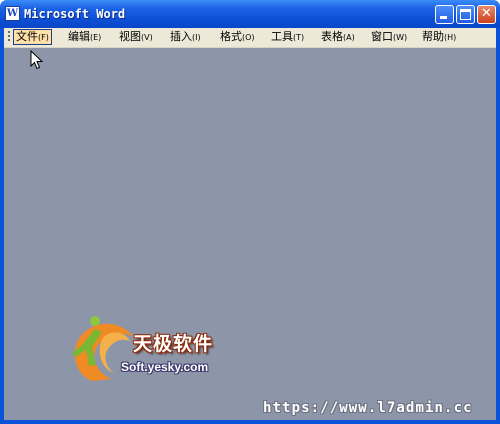 This screenshot has height=424, width=500. Describe the element at coordinates (43, 37) in the screenshot. I see `menu-accel: (F)` at that location.